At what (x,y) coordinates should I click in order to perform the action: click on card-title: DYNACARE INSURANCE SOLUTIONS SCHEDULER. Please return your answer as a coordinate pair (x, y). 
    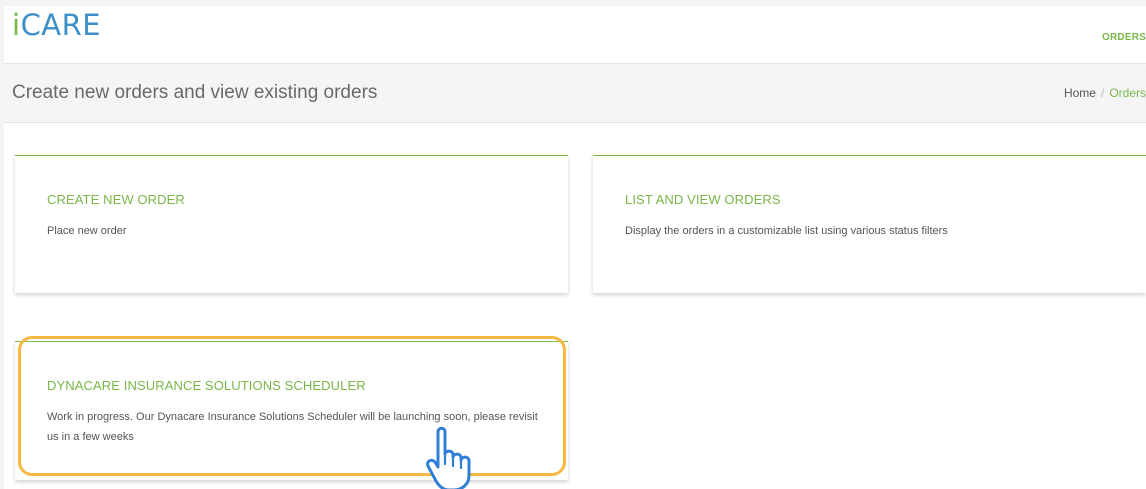
    Looking at the image, I should click on (206, 385).